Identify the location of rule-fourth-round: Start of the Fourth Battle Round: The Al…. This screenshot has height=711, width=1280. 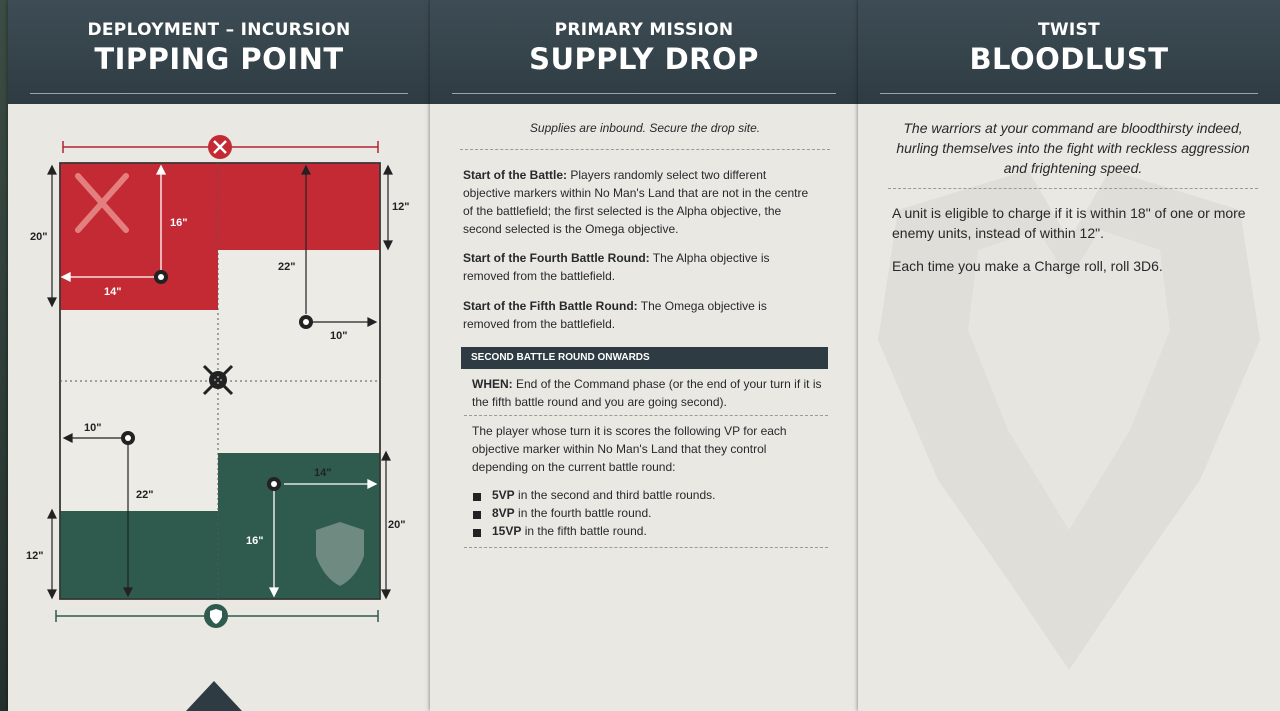
(616, 267).